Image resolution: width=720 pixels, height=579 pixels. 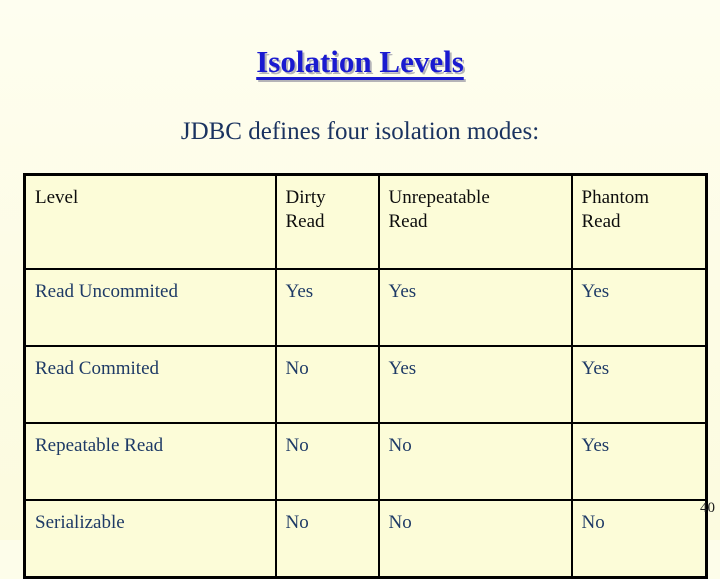 What do you see at coordinates (639, 539) in the screenshot?
I see `cell-phantom-read: No` at bounding box center [639, 539].